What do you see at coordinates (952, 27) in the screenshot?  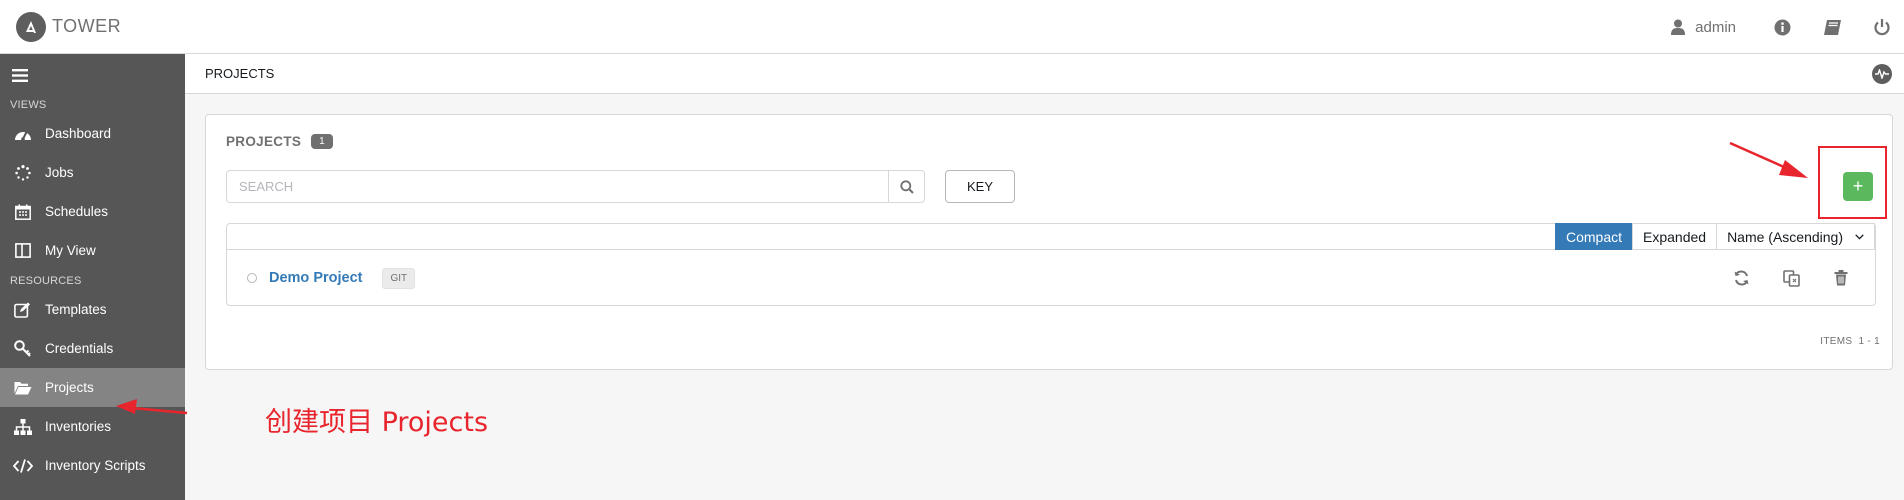 I see `top-navbar: TOWER admin` at bounding box center [952, 27].